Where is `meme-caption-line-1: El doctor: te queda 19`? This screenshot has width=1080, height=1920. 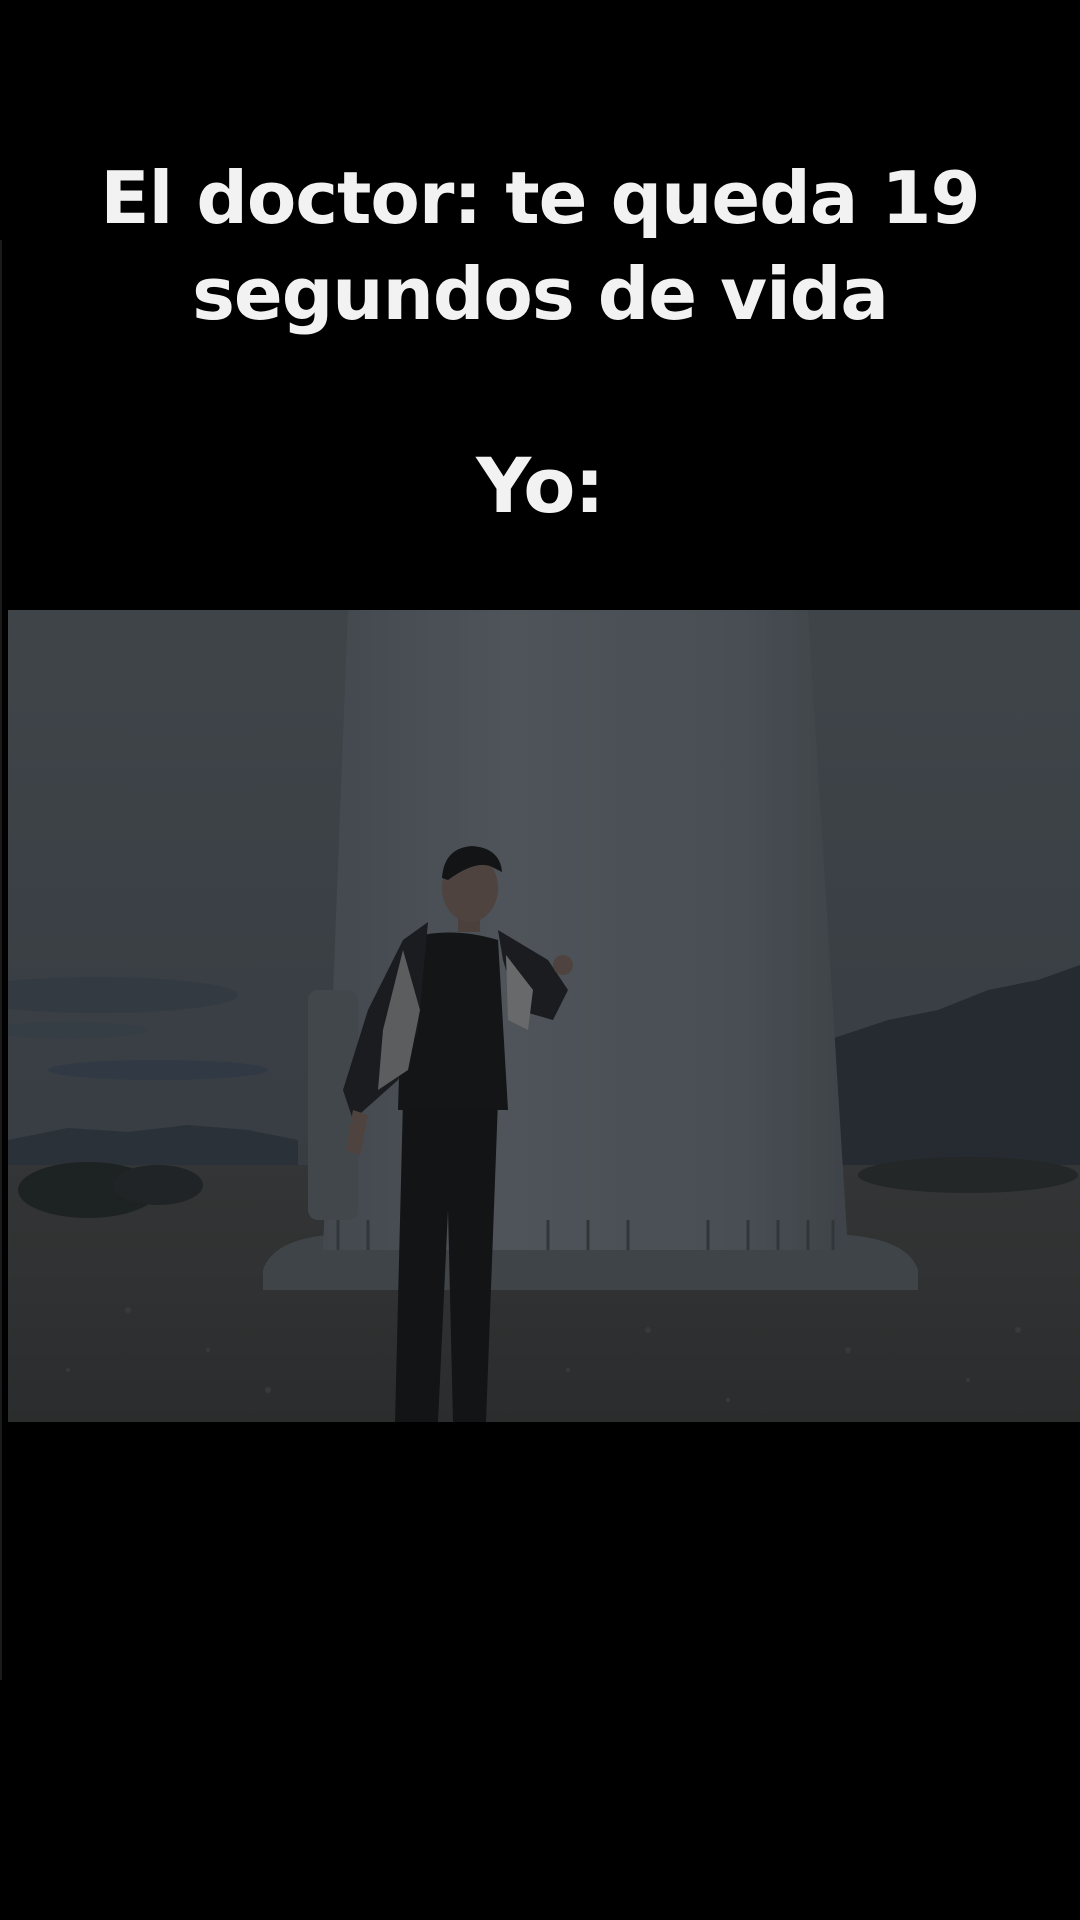 meme-caption-line-1: El doctor: te queda 19 is located at coordinates (540, 198).